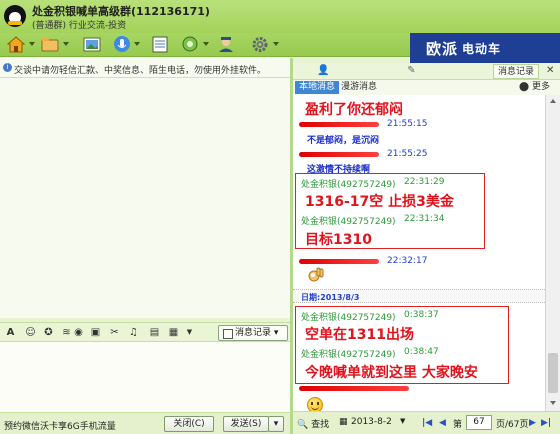 This screenshot has height=434, width=560. What do you see at coordinates (145, 377) in the screenshot?
I see `message-input` at bounding box center [145, 377].